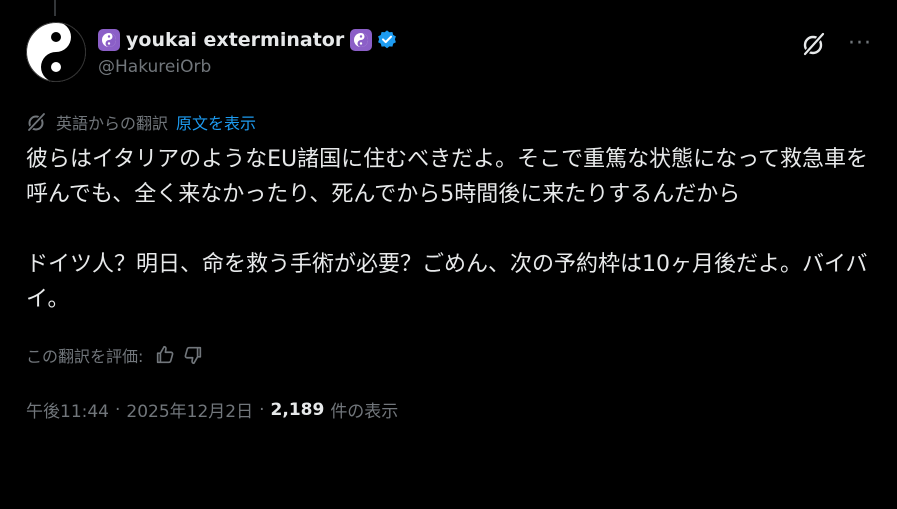 The image size is (897, 509). What do you see at coordinates (216, 122) in the screenshot?
I see `show-original-link: 原文を表示` at bounding box center [216, 122].